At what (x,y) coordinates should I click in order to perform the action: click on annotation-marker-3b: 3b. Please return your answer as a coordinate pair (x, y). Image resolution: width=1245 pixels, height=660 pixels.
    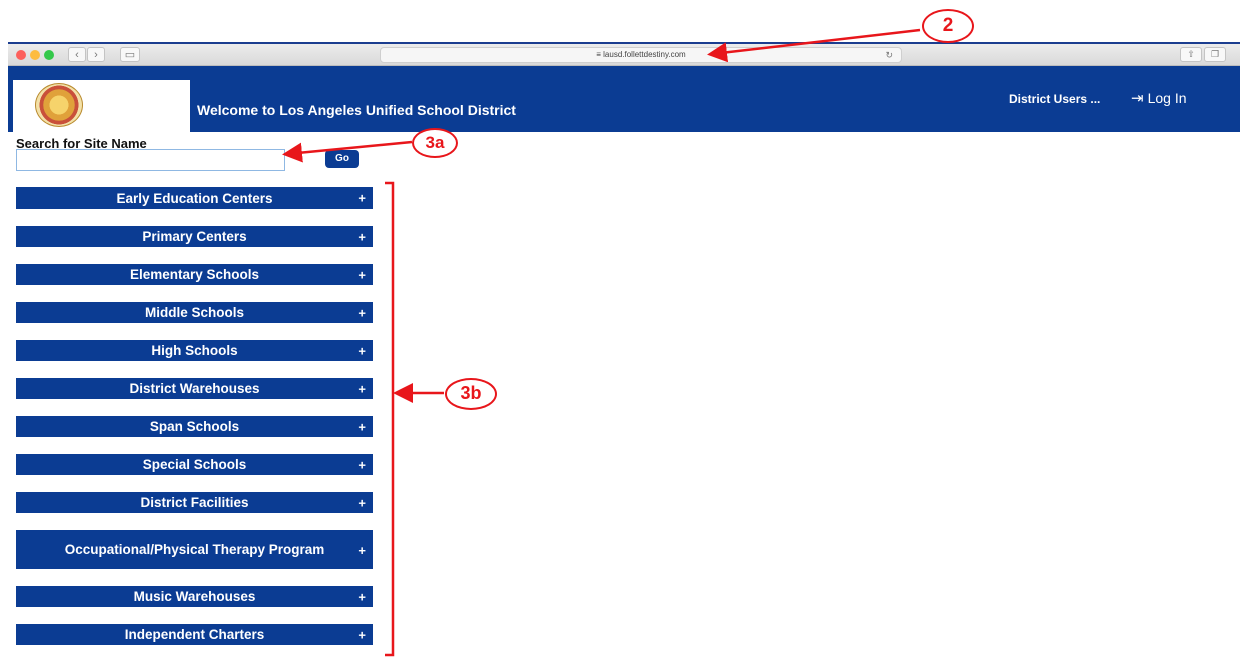
    Looking at the image, I should click on (471, 394).